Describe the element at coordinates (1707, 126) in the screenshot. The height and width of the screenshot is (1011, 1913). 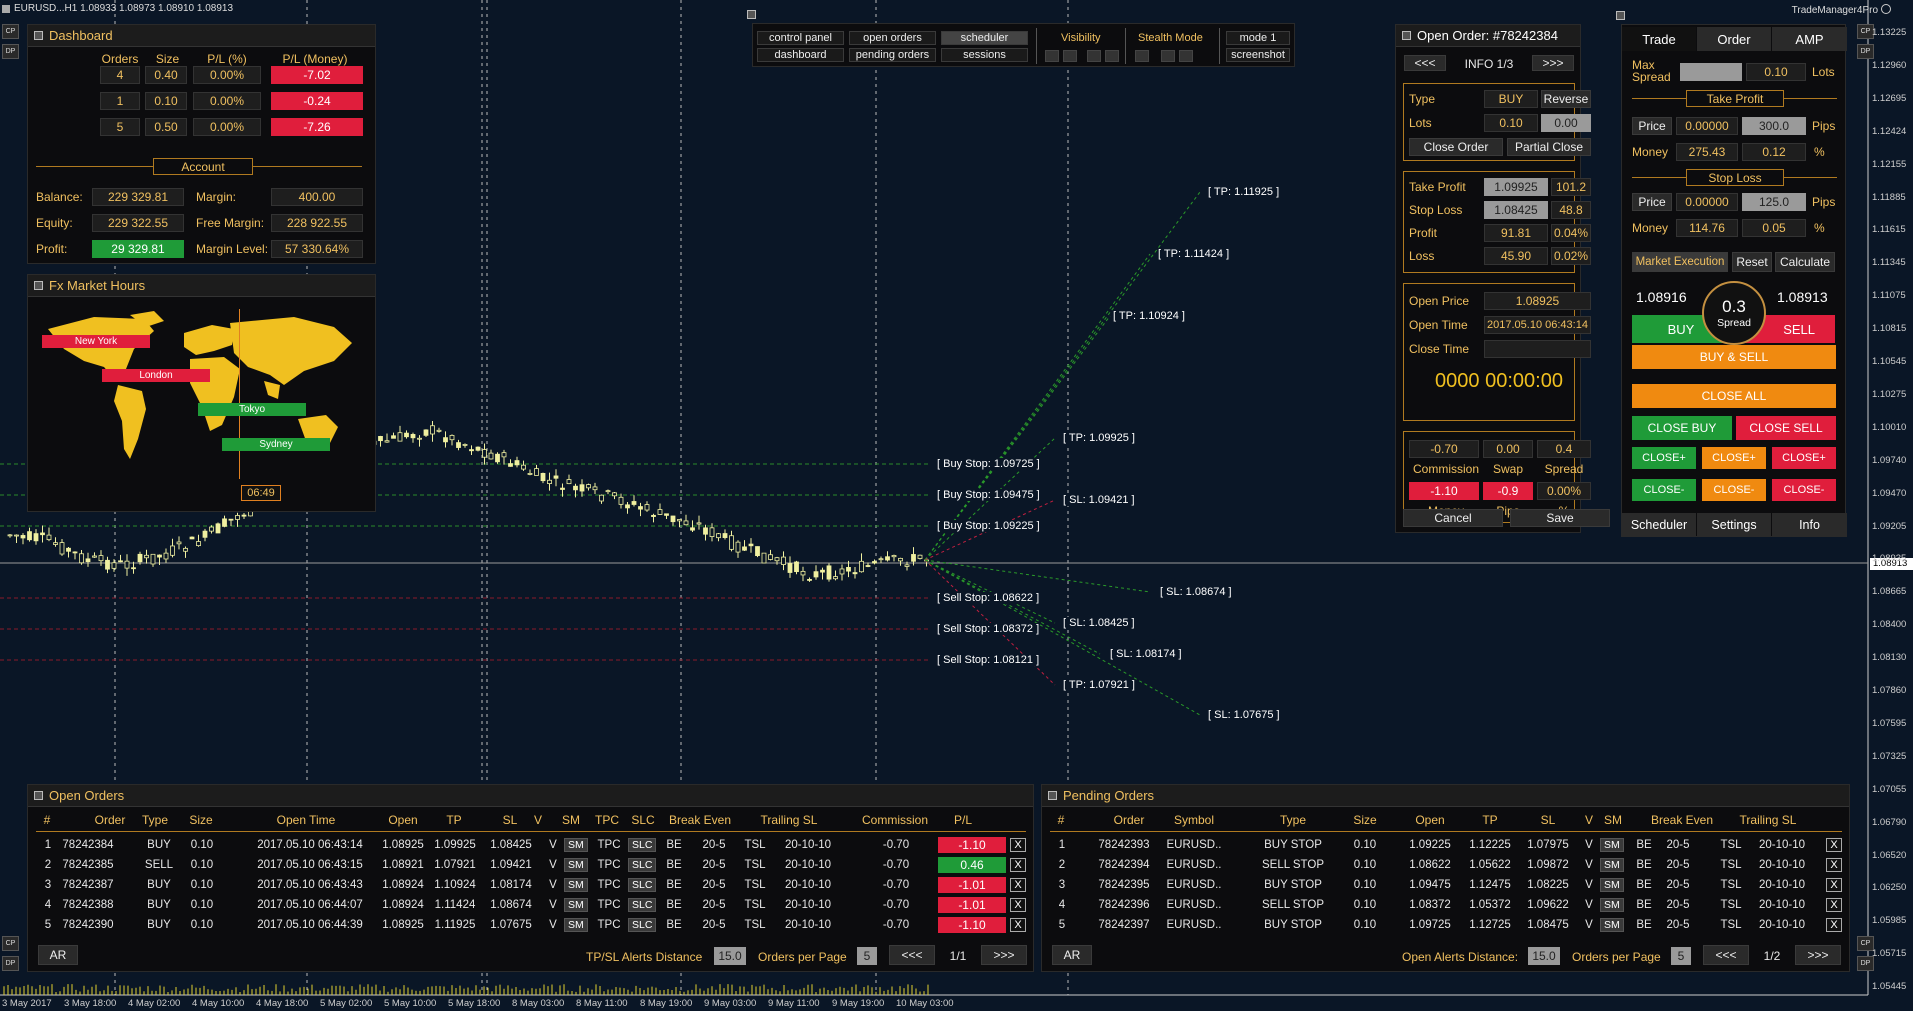
I see `tp-price-input: 0.00000` at that location.